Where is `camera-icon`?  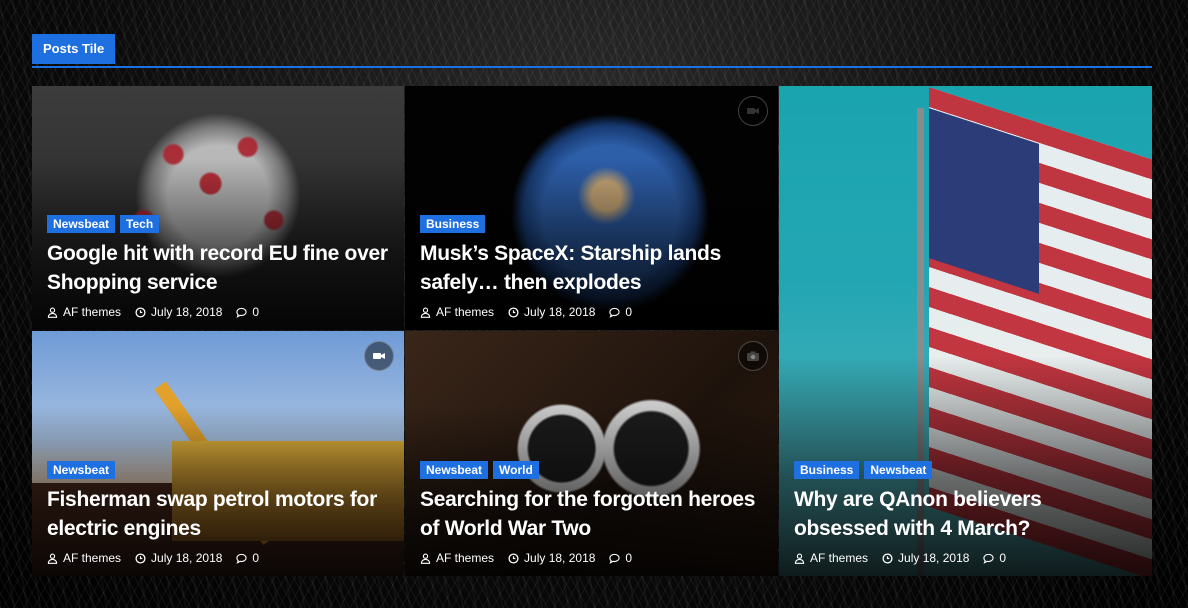 camera-icon is located at coordinates (753, 356).